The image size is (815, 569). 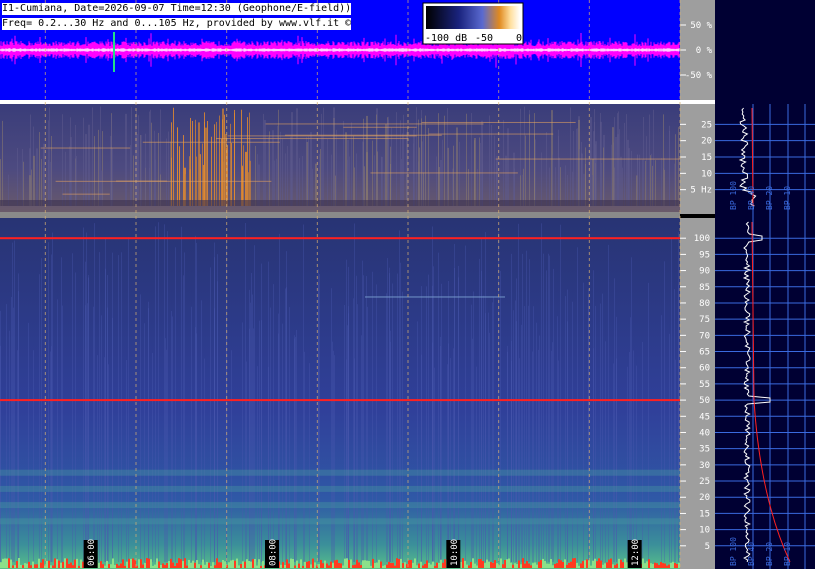 What do you see at coordinates (704, 272) in the screenshot?
I see `spectrogram-high-tick-label: 90` at bounding box center [704, 272].